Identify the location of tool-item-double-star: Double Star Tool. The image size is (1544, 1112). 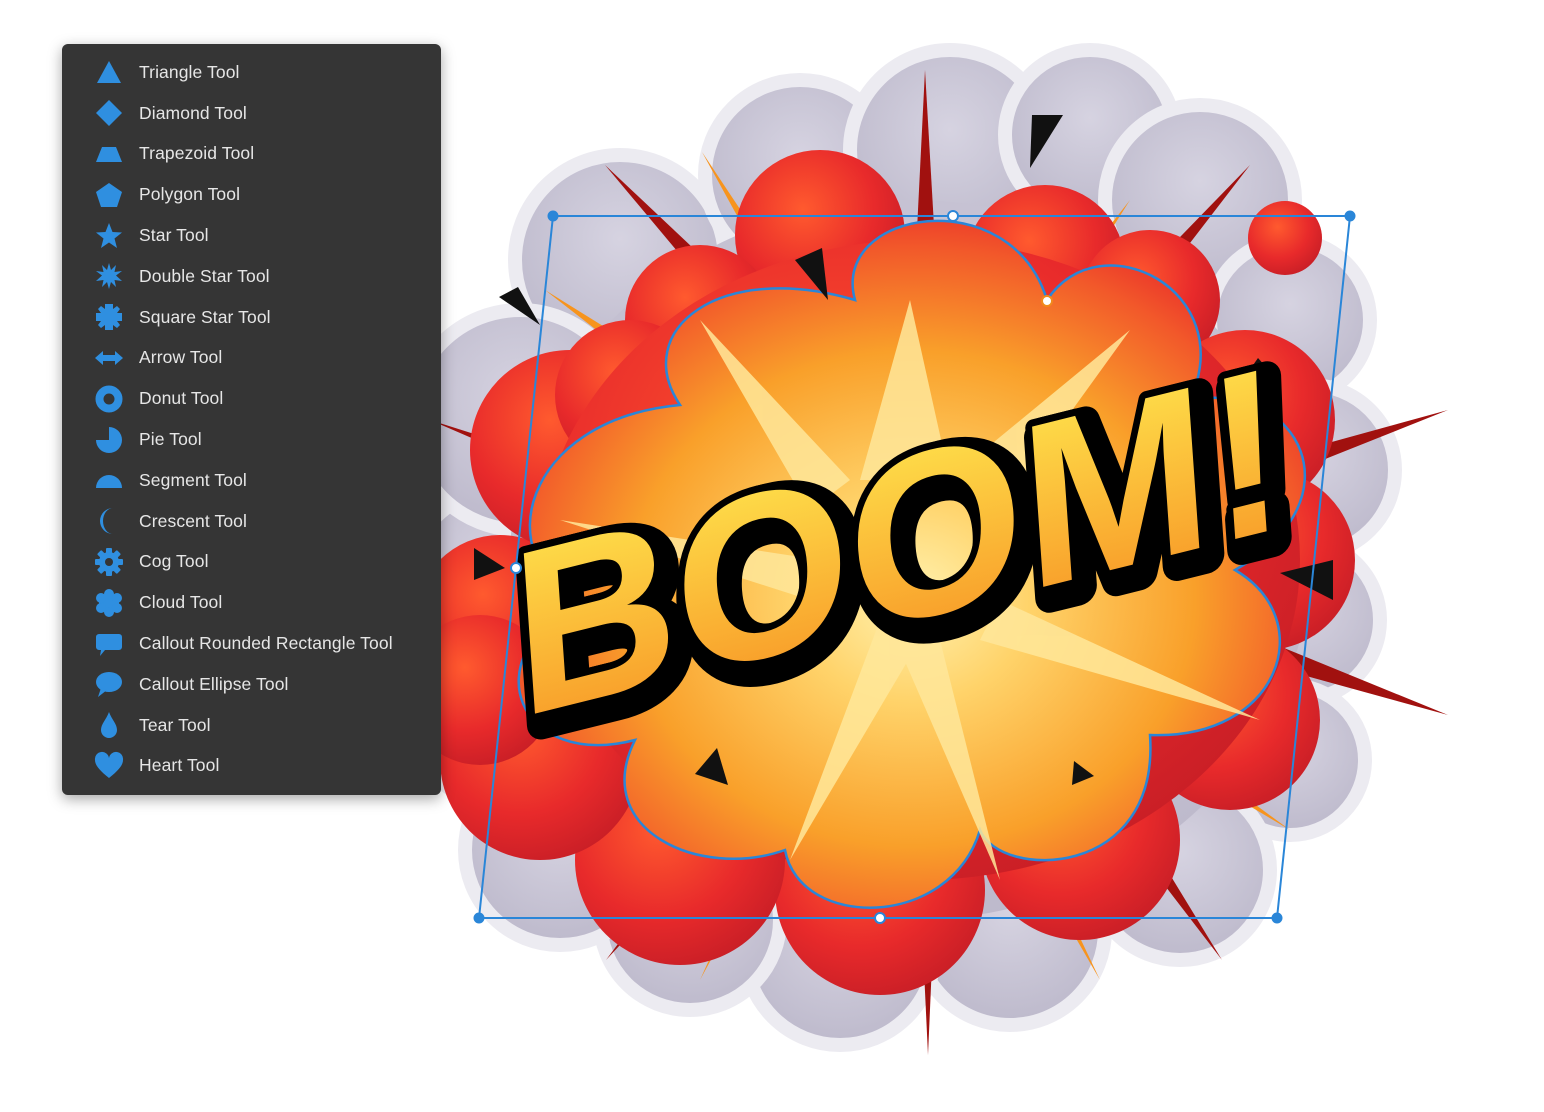
(251, 276).